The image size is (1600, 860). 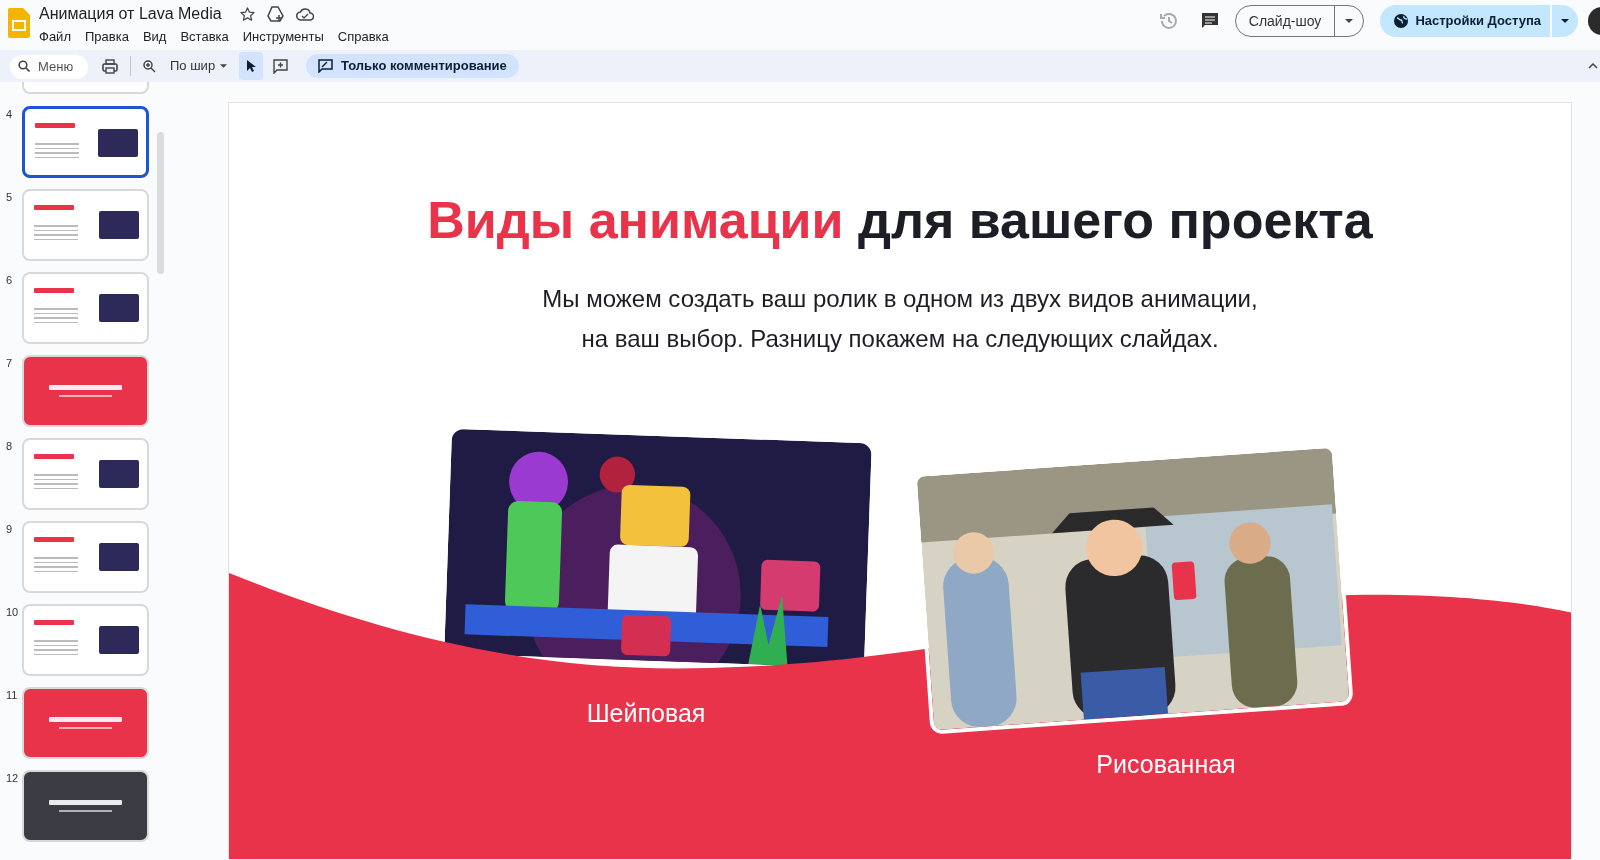 What do you see at coordinates (154, 37) in the screenshot?
I see `menu-item: Вид` at bounding box center [154, 37].